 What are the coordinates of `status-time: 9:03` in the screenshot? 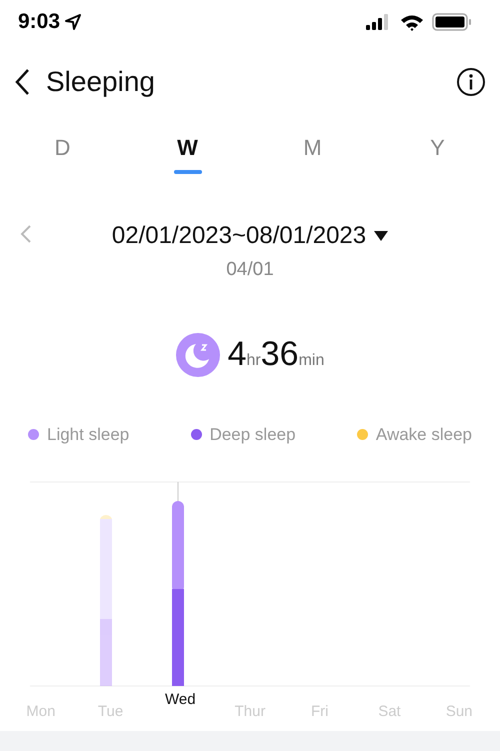 It's located at (39, 22).